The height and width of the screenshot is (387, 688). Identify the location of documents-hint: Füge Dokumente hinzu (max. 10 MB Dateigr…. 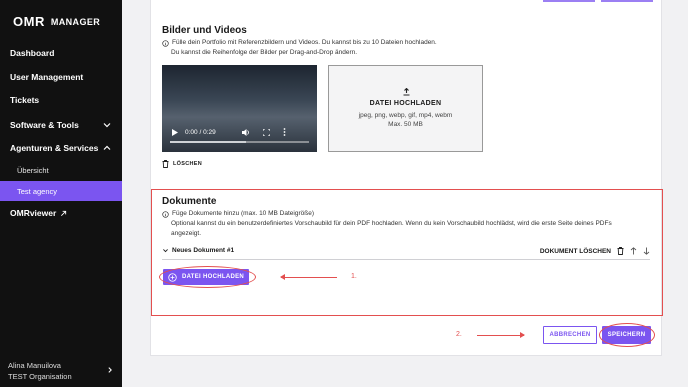
(402, 224).